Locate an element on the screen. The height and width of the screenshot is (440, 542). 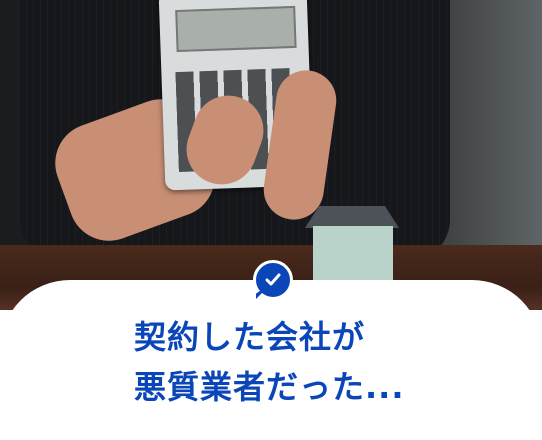
house-model is located at coordinates (352, 244).